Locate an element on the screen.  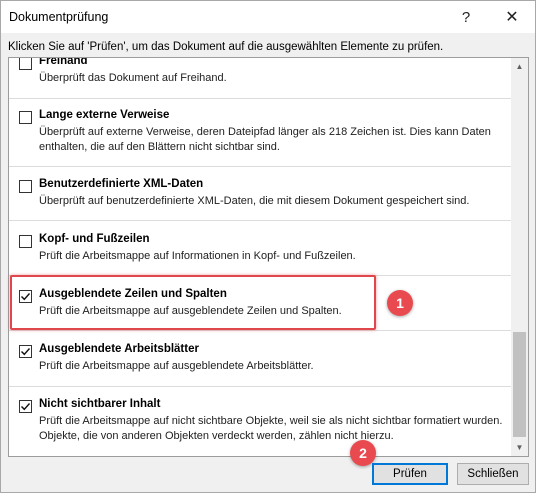
checkbox-ausgeblendete-arbeitsblaetter is located at coordinates (25, 351).